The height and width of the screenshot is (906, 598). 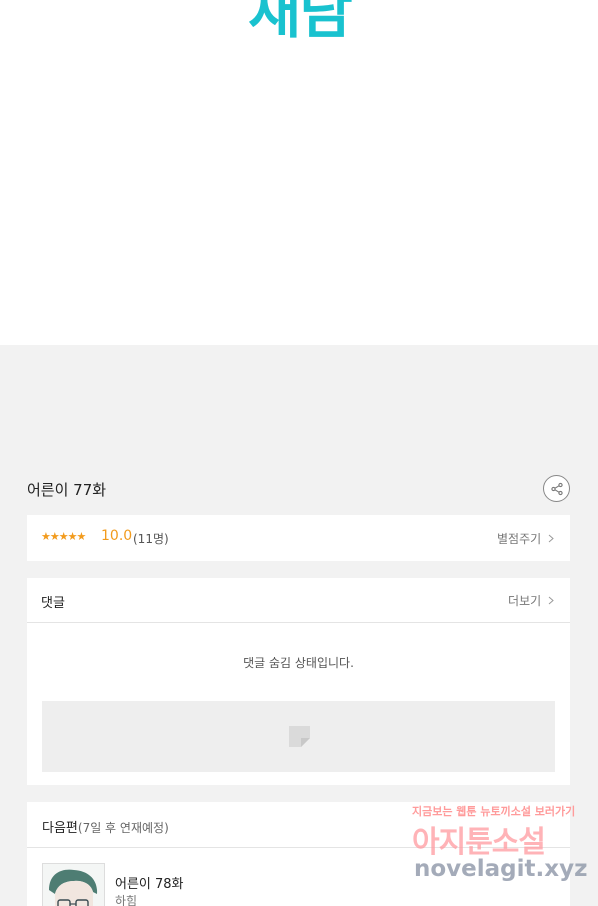 I want to click on episode-bar: 어른이 77화, so click(x=298, y=489).